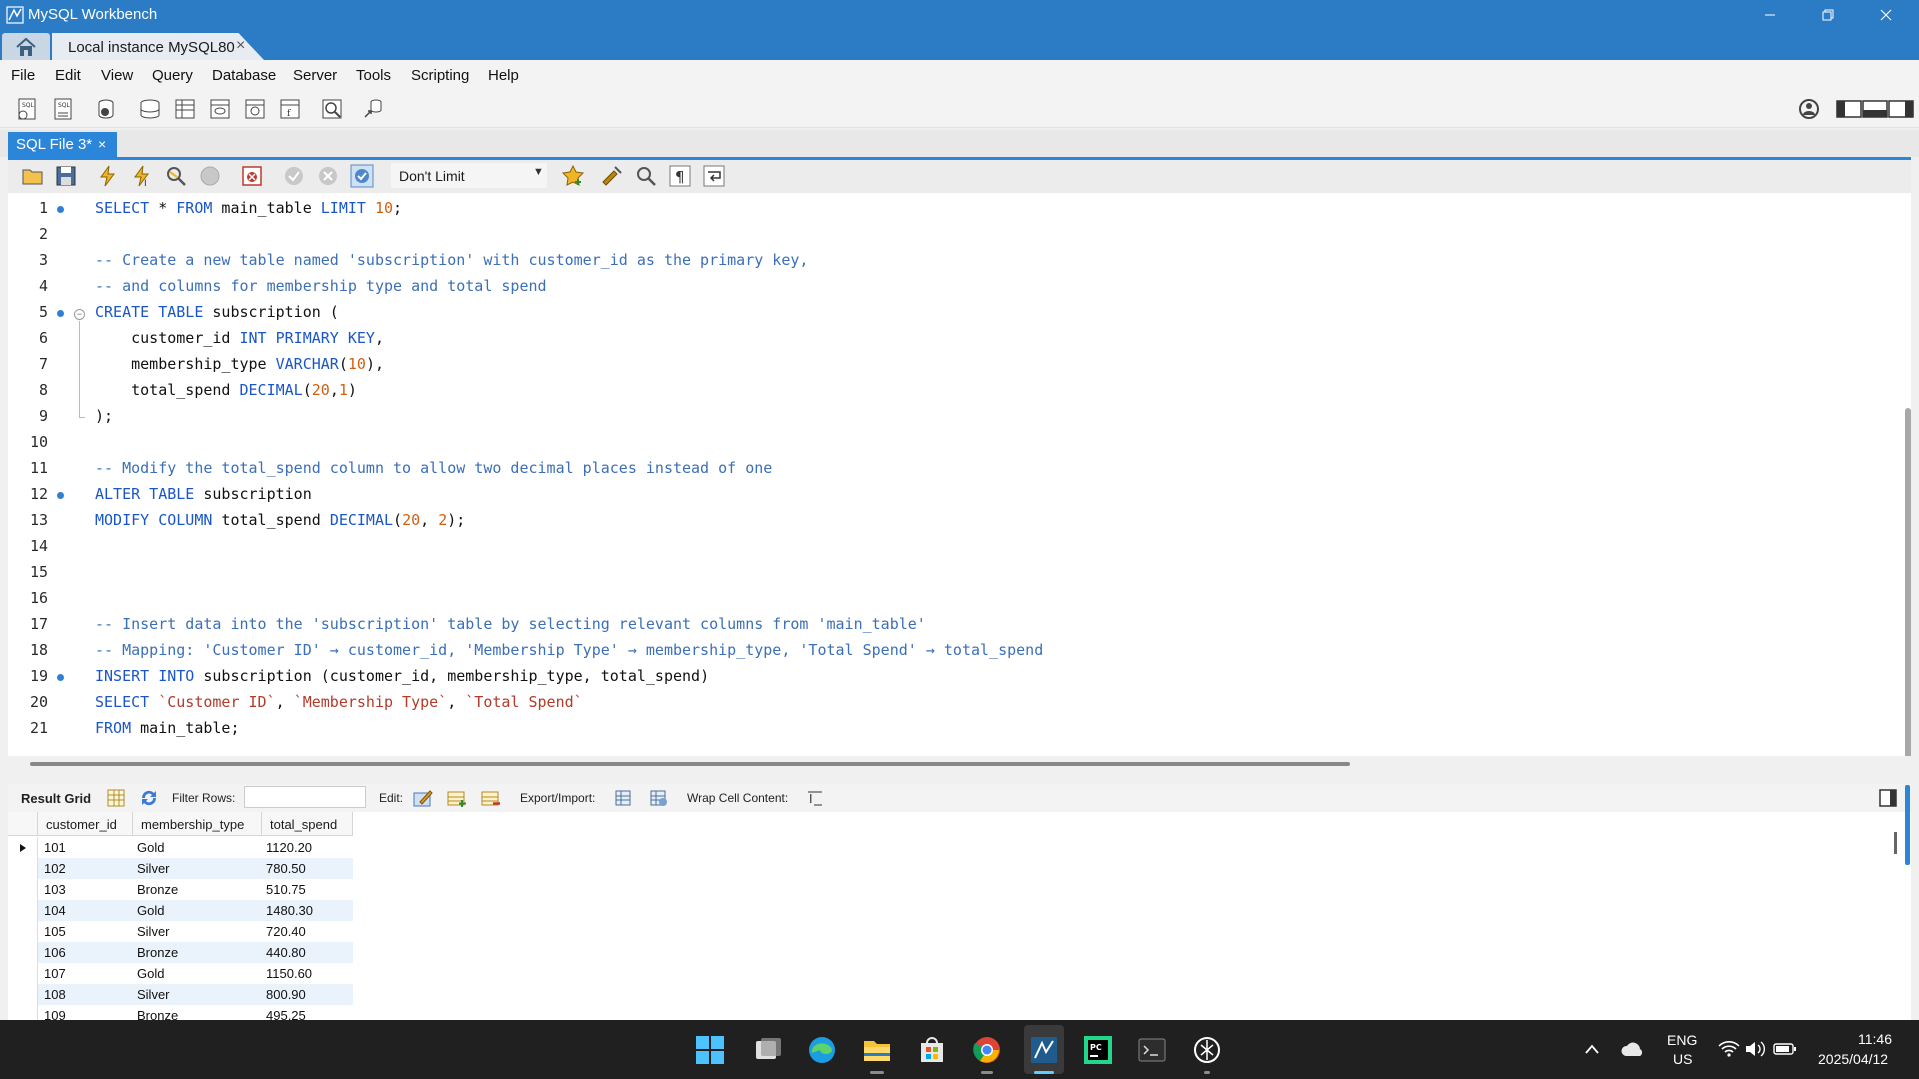 The height and width of the screenshot is (1079, 1919). Describe the element at coordinates (457, 798) in the screenshot. I see `insert-row-icon` at that location.